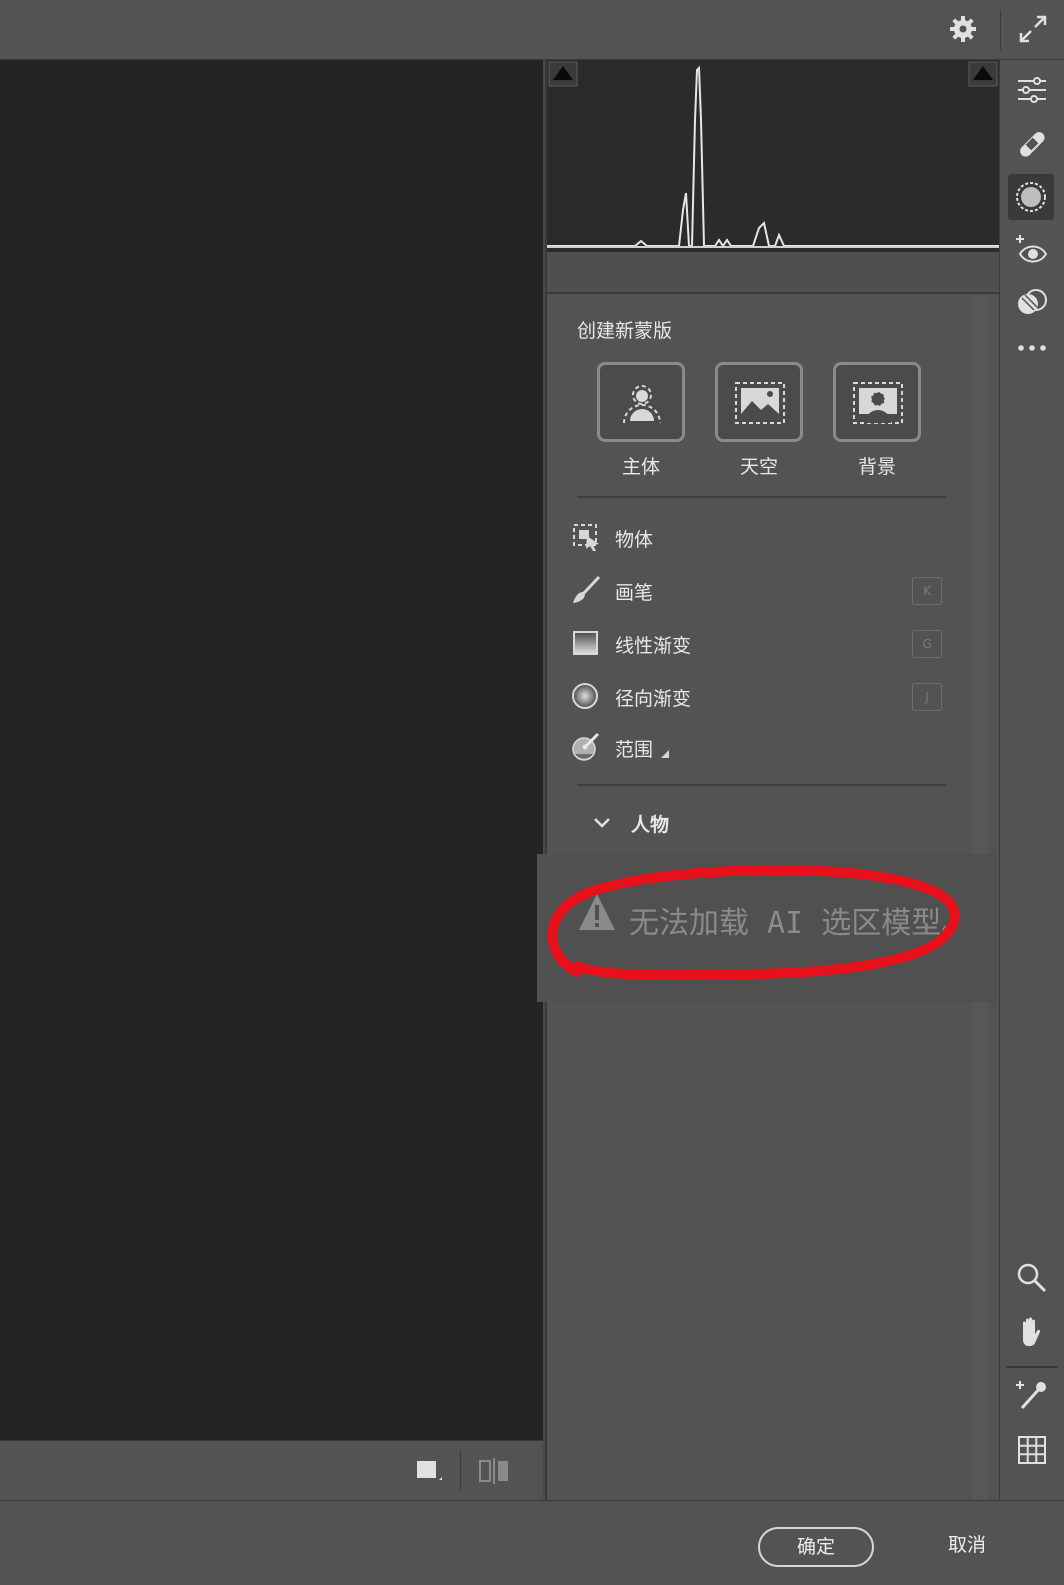 The height and width of the screenshot is (1585, 1064). Describe the element at coordinates (753, 922) in the screenshot. I see `red-circle-annotation` at that location.